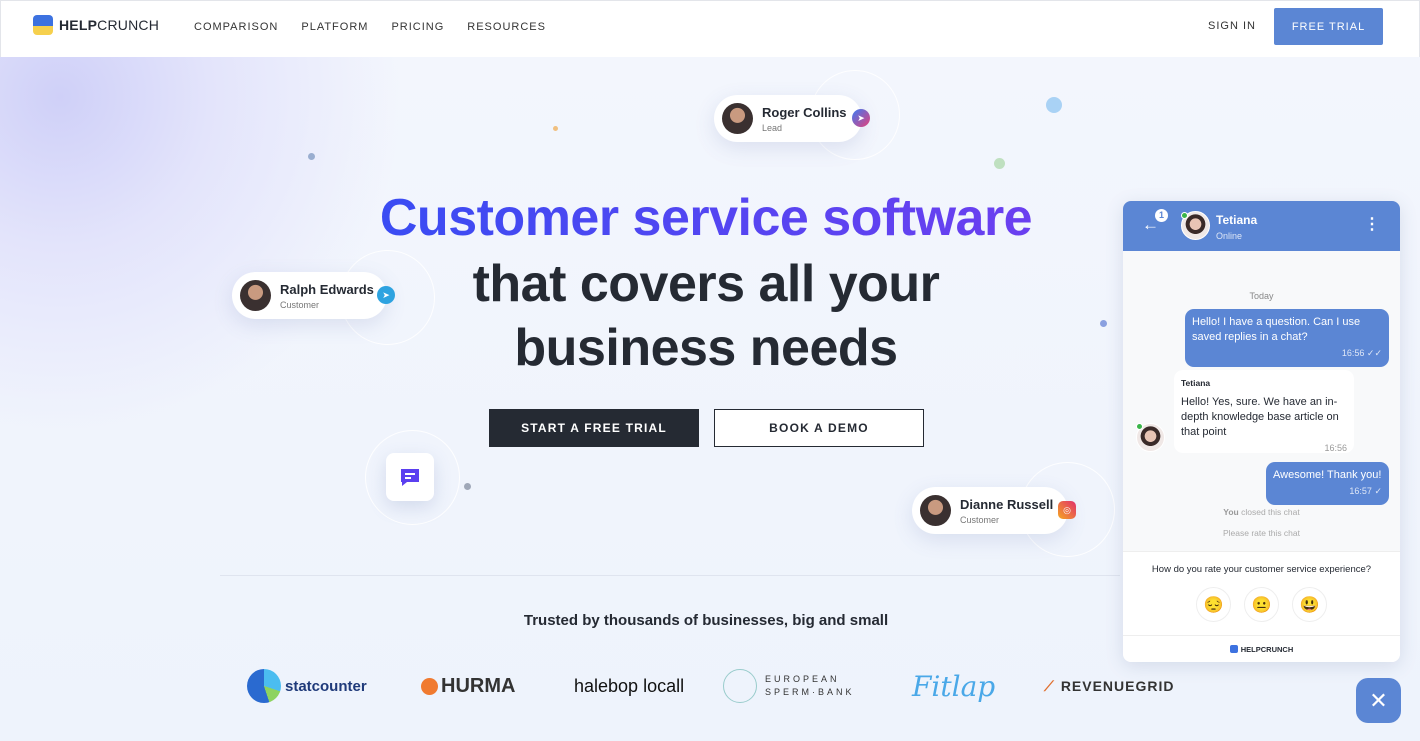 The height and width of the screenshot is (741, 1420). I want to click on close-icon: ✕, so click(1378, 700).